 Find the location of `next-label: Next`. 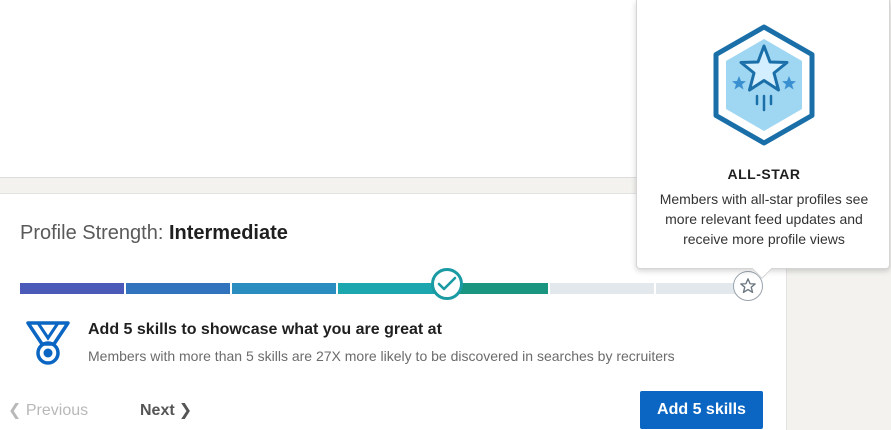

next-label: Next is located at coordinates (157, 410).